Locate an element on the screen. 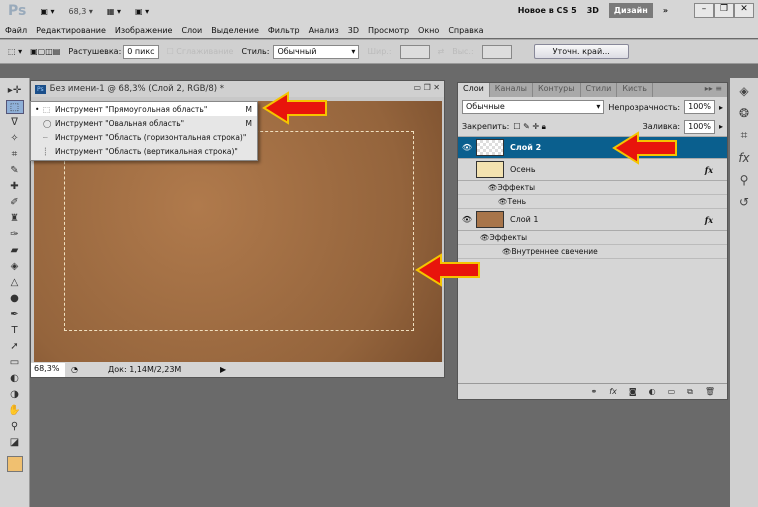  menu-3d: 3D is located at coordinates (353, 30).